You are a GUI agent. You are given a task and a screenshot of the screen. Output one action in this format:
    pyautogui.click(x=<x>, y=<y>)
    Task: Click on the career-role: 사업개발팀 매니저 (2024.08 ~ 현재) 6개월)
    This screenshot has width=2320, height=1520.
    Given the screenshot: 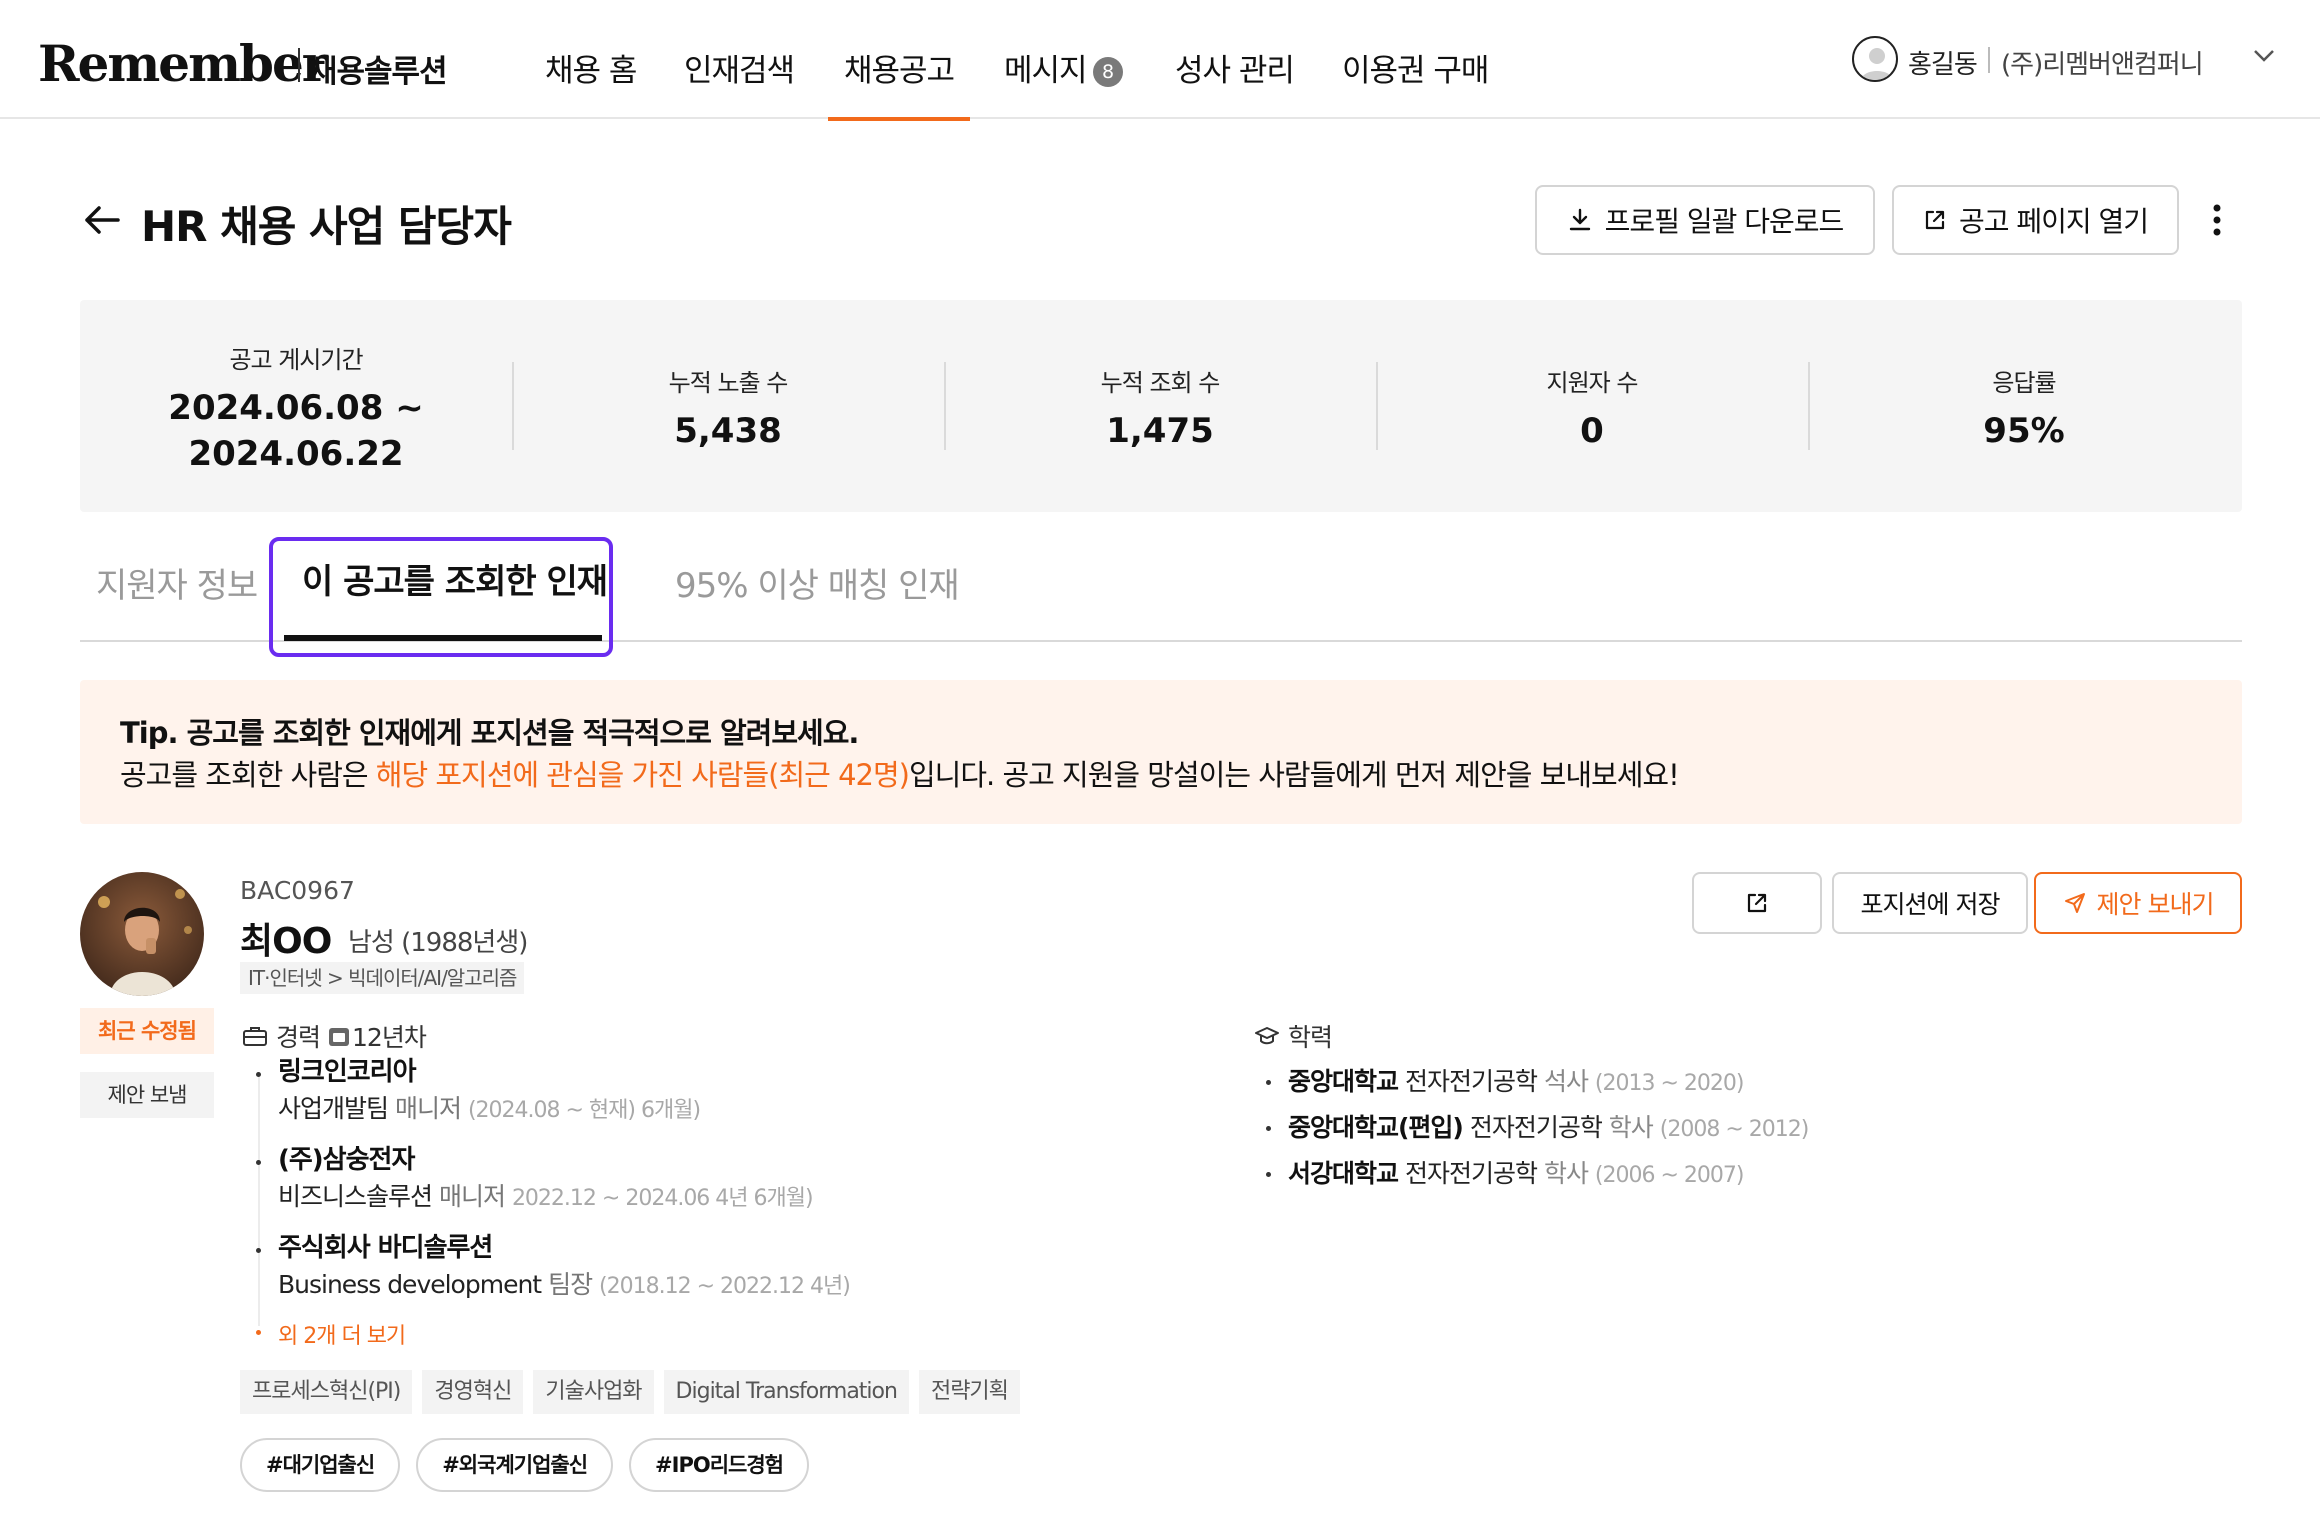 What is the action you would take?
    pyautogui.click(x=617, y=1110)
    